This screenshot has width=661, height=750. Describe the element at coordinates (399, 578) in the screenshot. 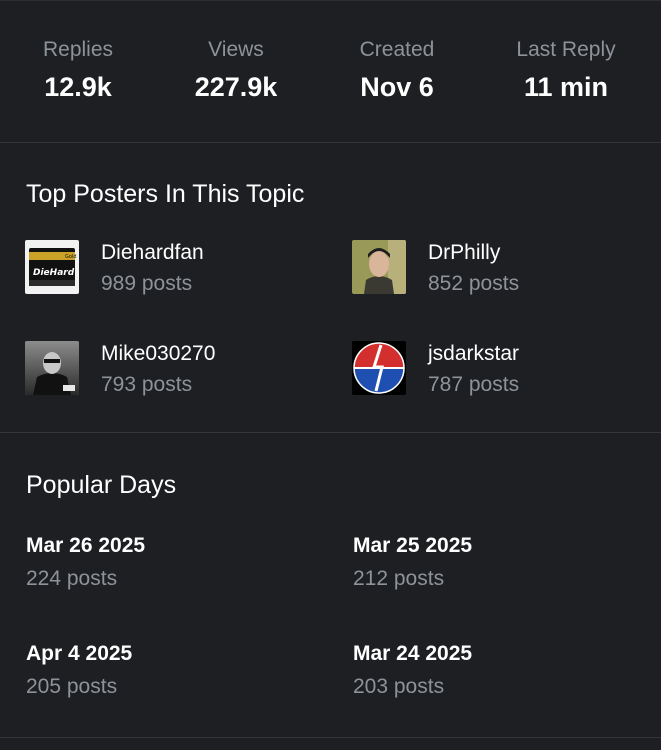

I see `popular-day-post-count: 212 posts` at that location.